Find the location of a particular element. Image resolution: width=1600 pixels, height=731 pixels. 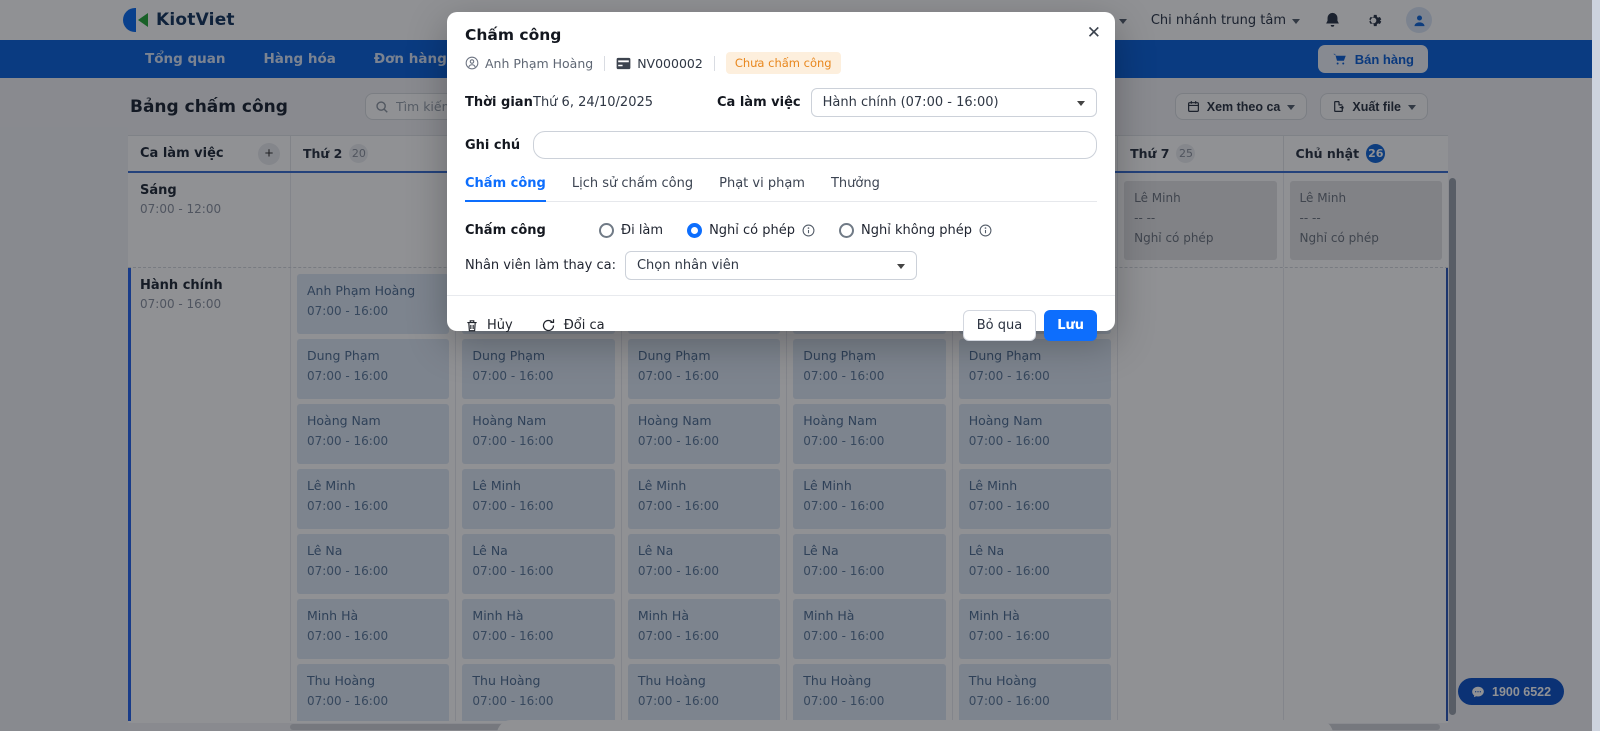

radio-nghỉ-không-phép: Nghỉ không phép is located at coordinates (915, 230).